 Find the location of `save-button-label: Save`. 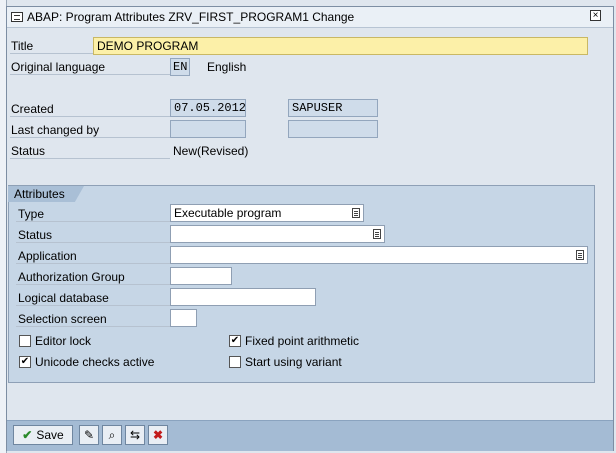

save-button-label: Save is located at coordinates (50, 435).